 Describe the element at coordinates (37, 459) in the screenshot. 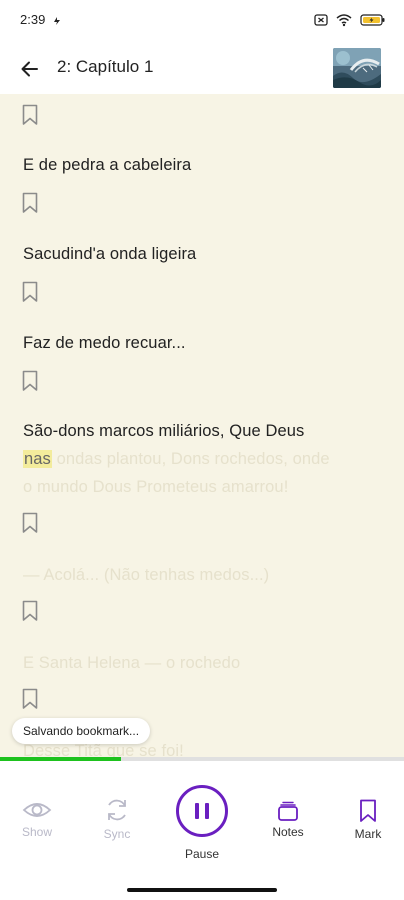

I see `highlighted-word: nas` at that location.